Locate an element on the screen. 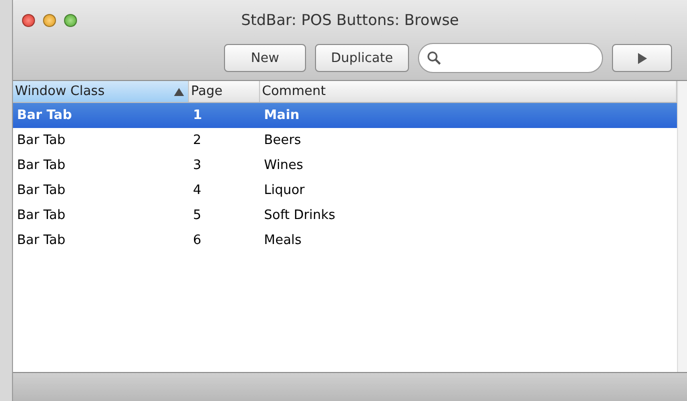  table-cell-text: 6 is located at coordinates (197, 240).